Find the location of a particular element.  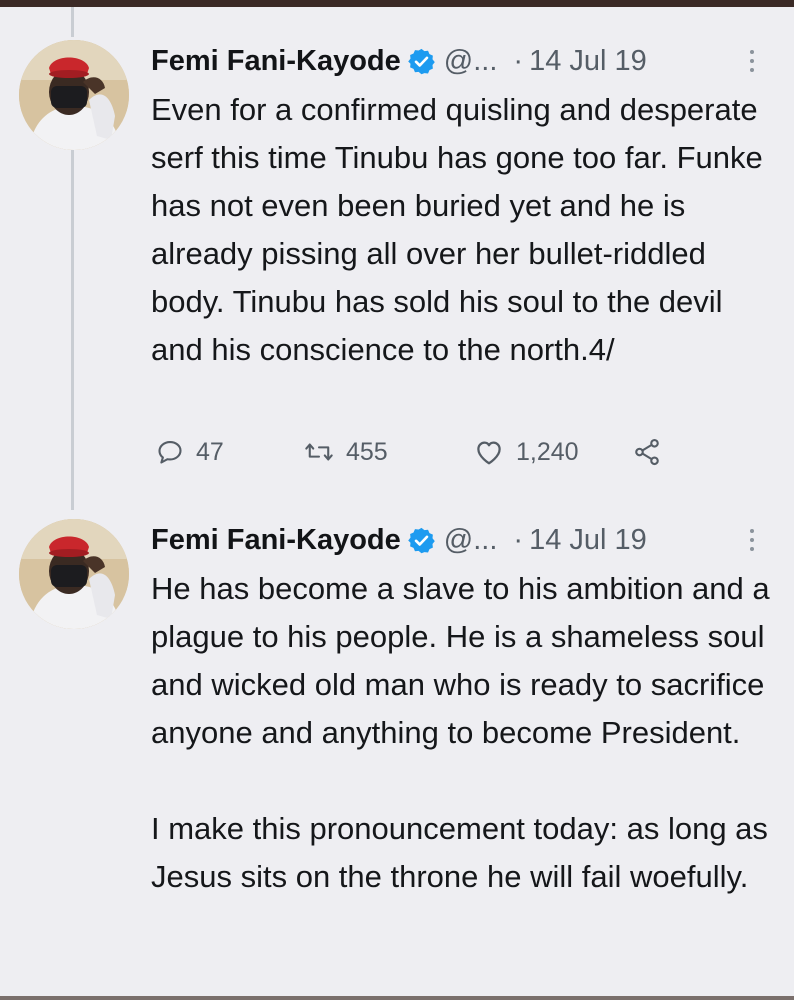

top-border is located at coordinates (397, 3).